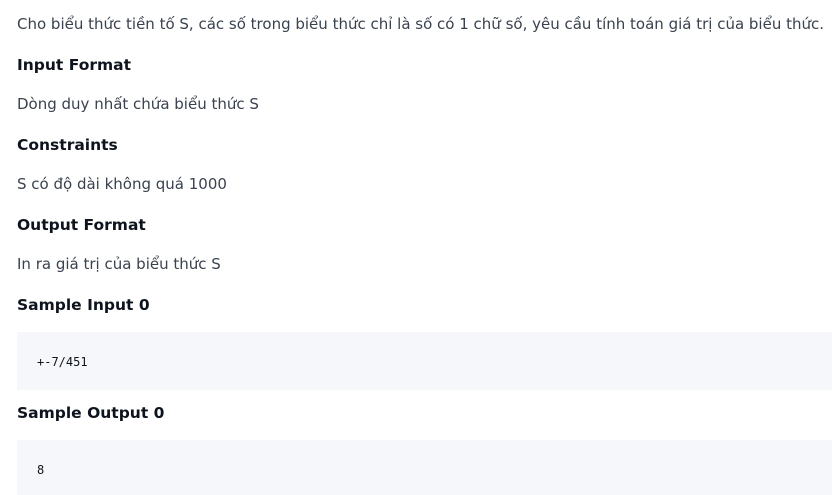 The height and width of the screenshot is (495, 832). What do you see at coordinates (81, 225) in the screenshot?
I see `output-format-heading: Output Format` at bounding box center [81, 225].